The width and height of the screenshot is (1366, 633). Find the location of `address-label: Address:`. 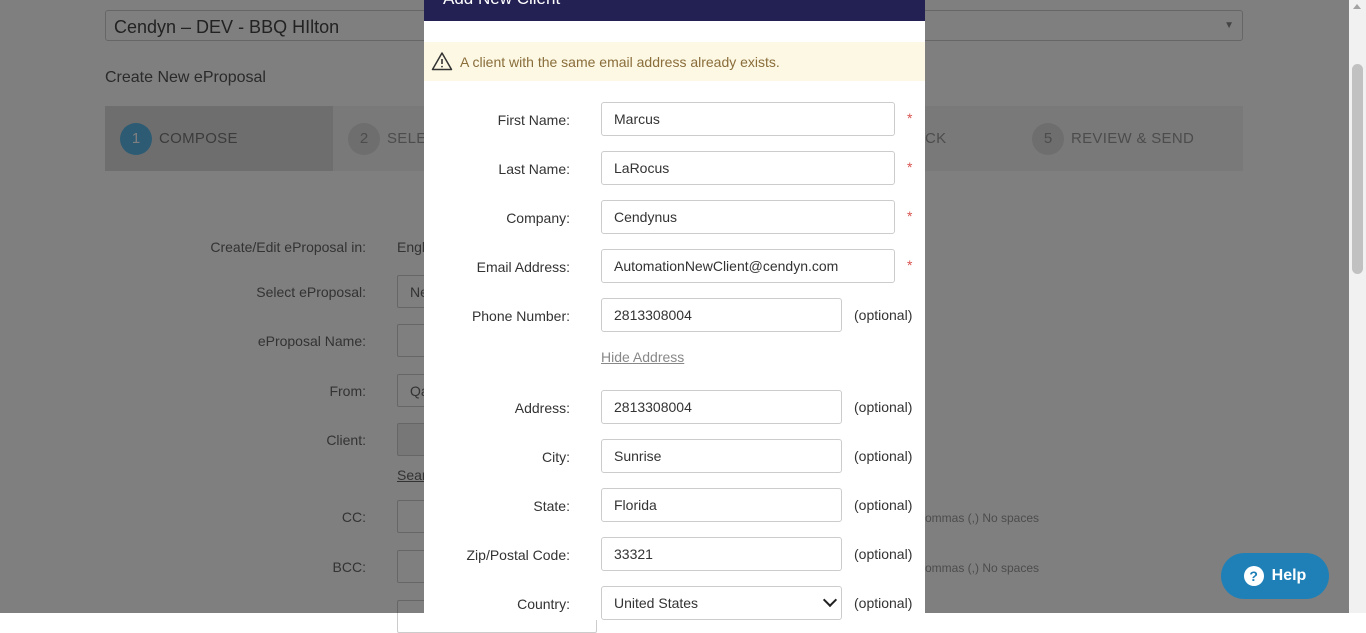

address-label: Address: is located at coordinates (542, 408).